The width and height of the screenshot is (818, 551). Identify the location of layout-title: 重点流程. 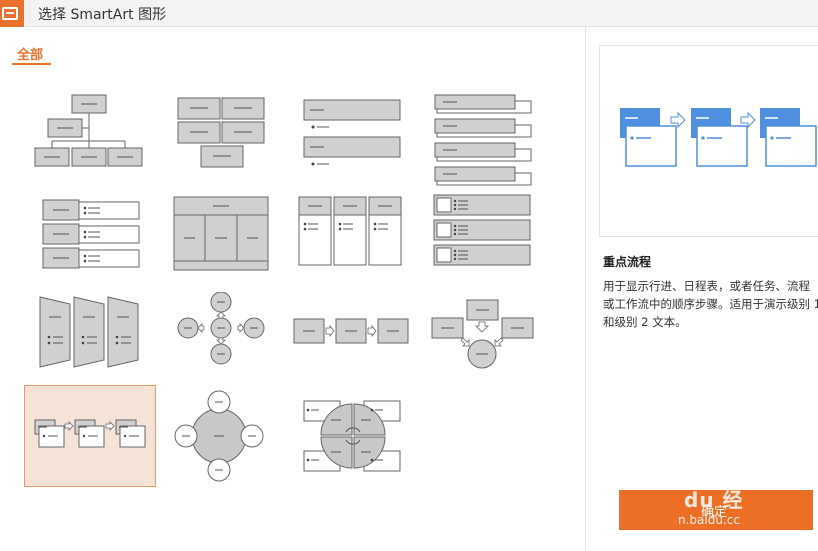
(627, 262).